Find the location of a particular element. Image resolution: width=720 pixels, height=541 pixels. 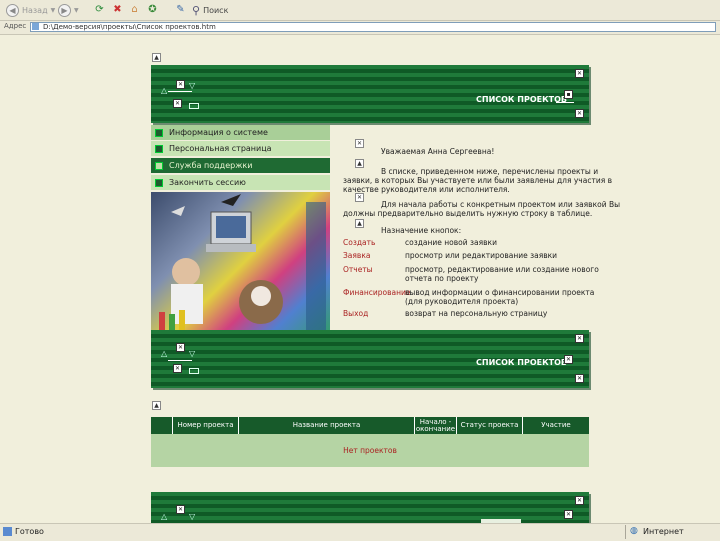

menu-item-label: Служба поддержки is located at coordinates (211, 165).